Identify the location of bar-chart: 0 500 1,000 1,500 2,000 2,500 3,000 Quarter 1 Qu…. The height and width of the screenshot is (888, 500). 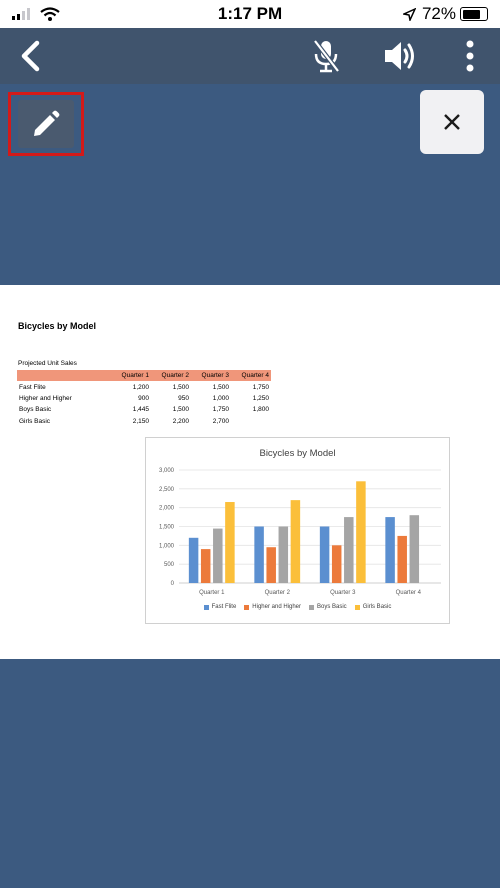
(300, 532).